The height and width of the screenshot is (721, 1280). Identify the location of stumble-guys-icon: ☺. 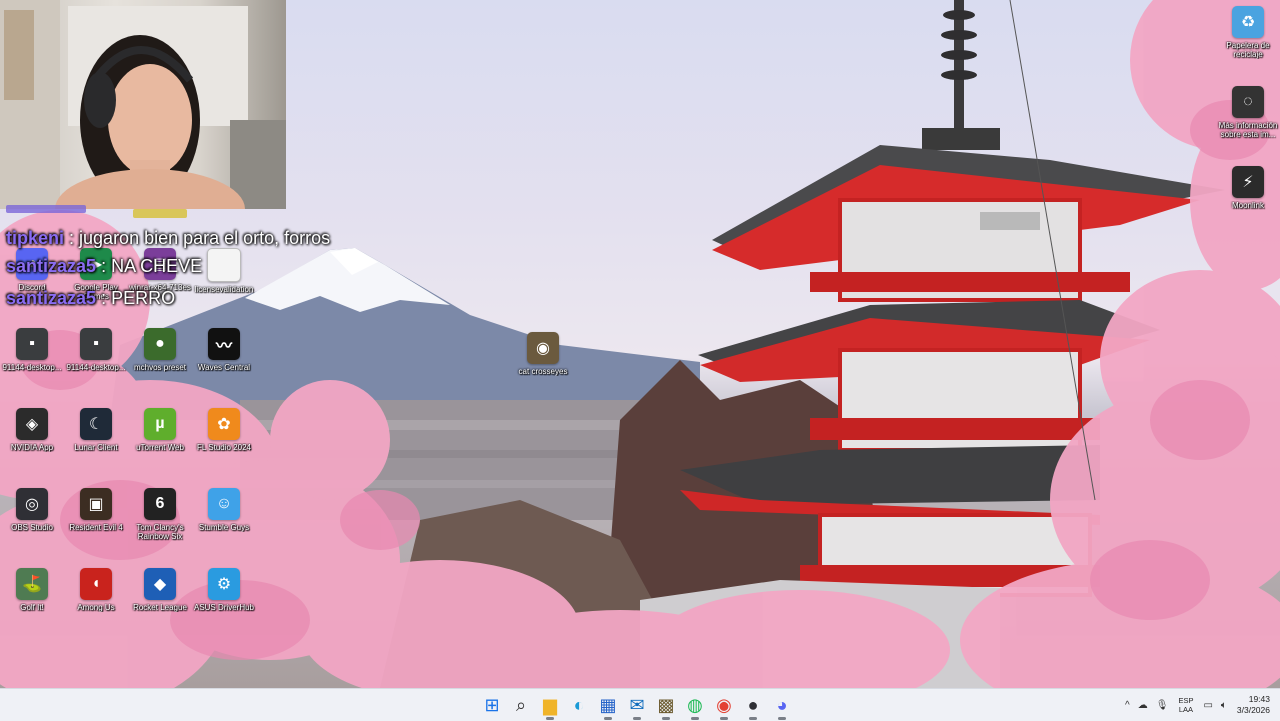
(224, 504).